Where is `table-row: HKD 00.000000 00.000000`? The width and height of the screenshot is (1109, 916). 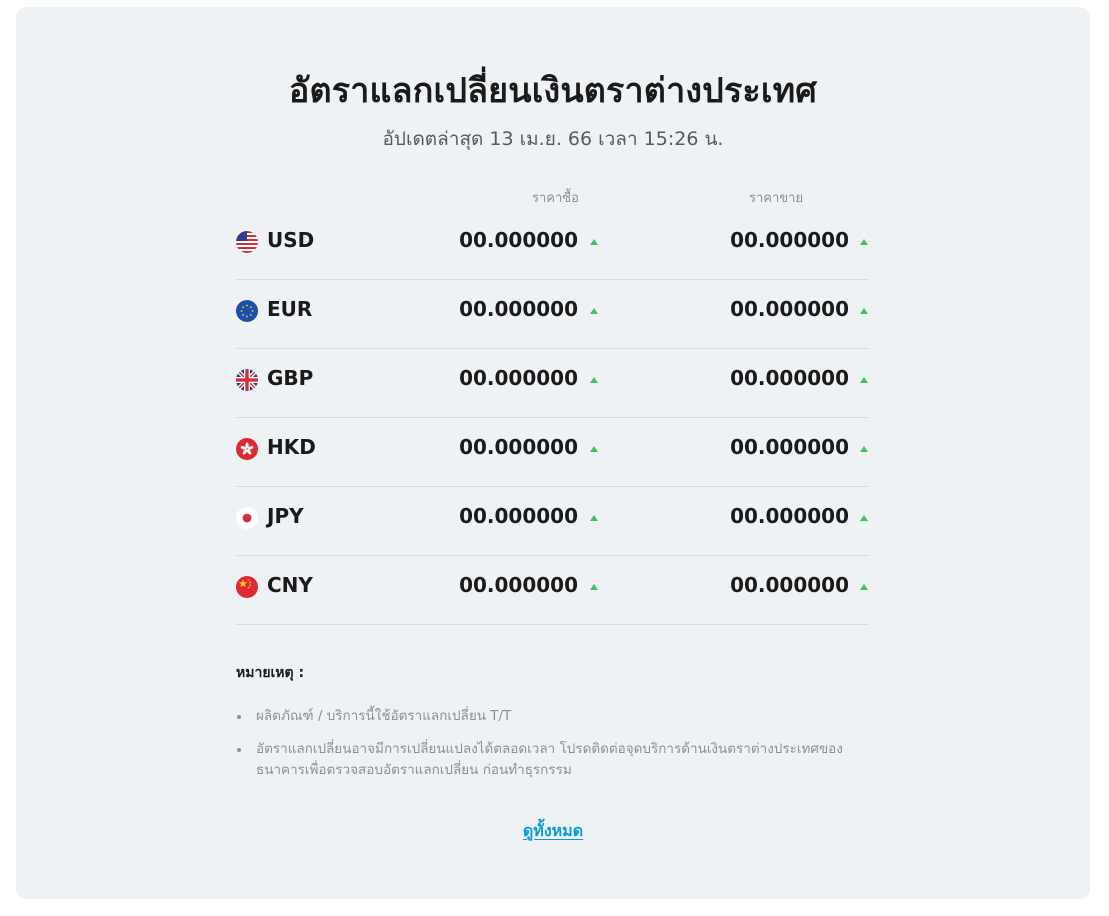 table-row: HKD 00.000000 00.000000 is located at coordinates (552, 452).